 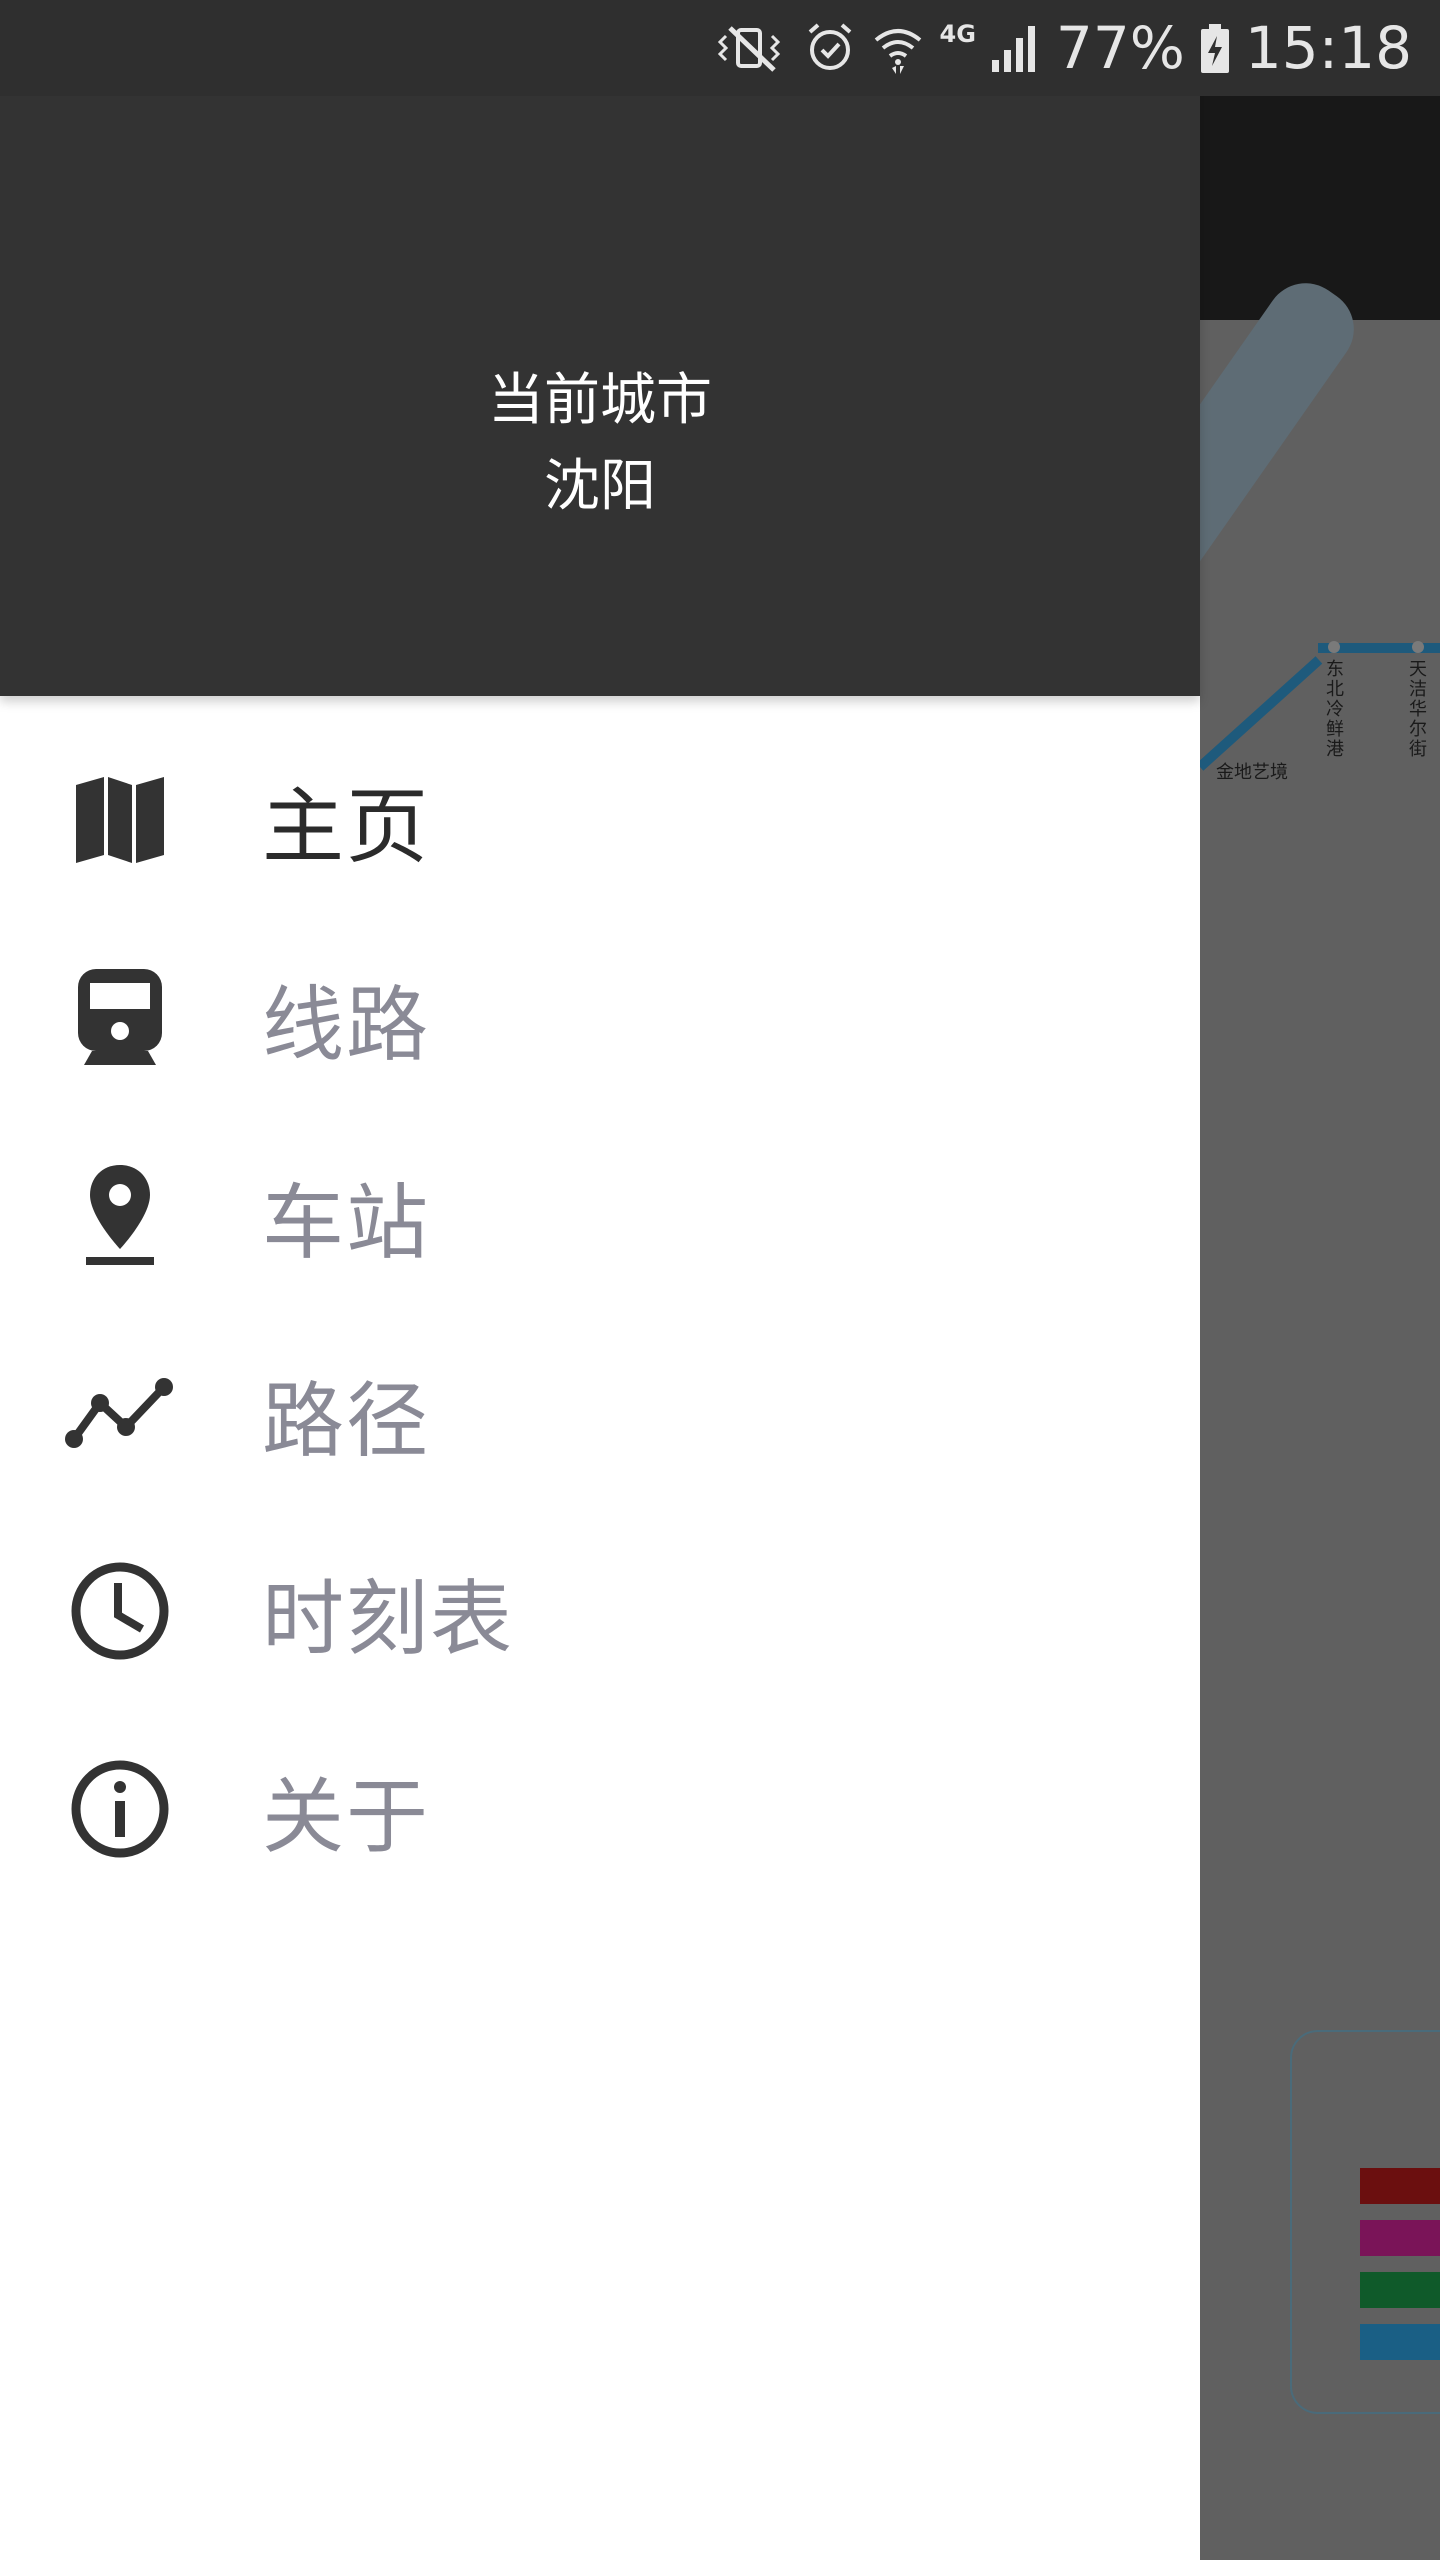 I want to click on network-type: 4G, so click(x=957, y=34).